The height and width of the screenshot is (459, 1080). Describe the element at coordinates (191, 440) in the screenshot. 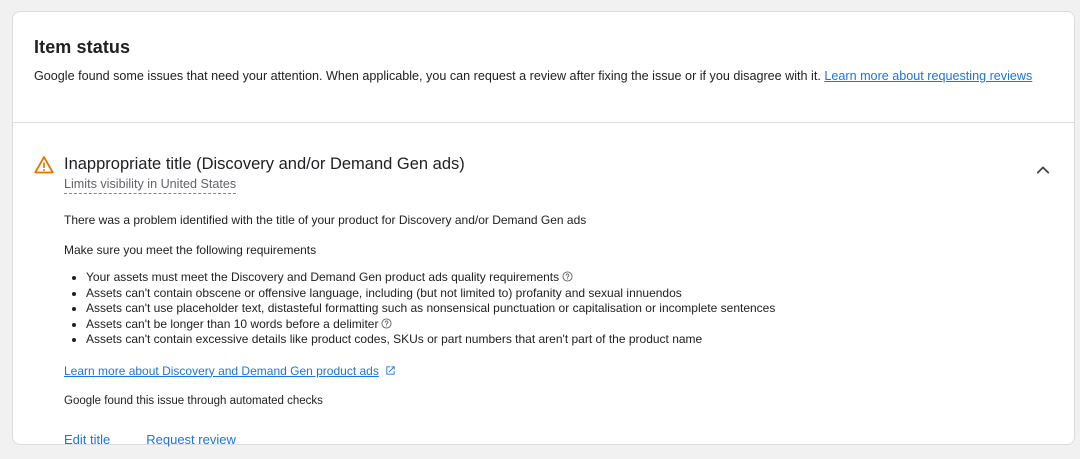

I see `request-review-button: Request review` at that location.